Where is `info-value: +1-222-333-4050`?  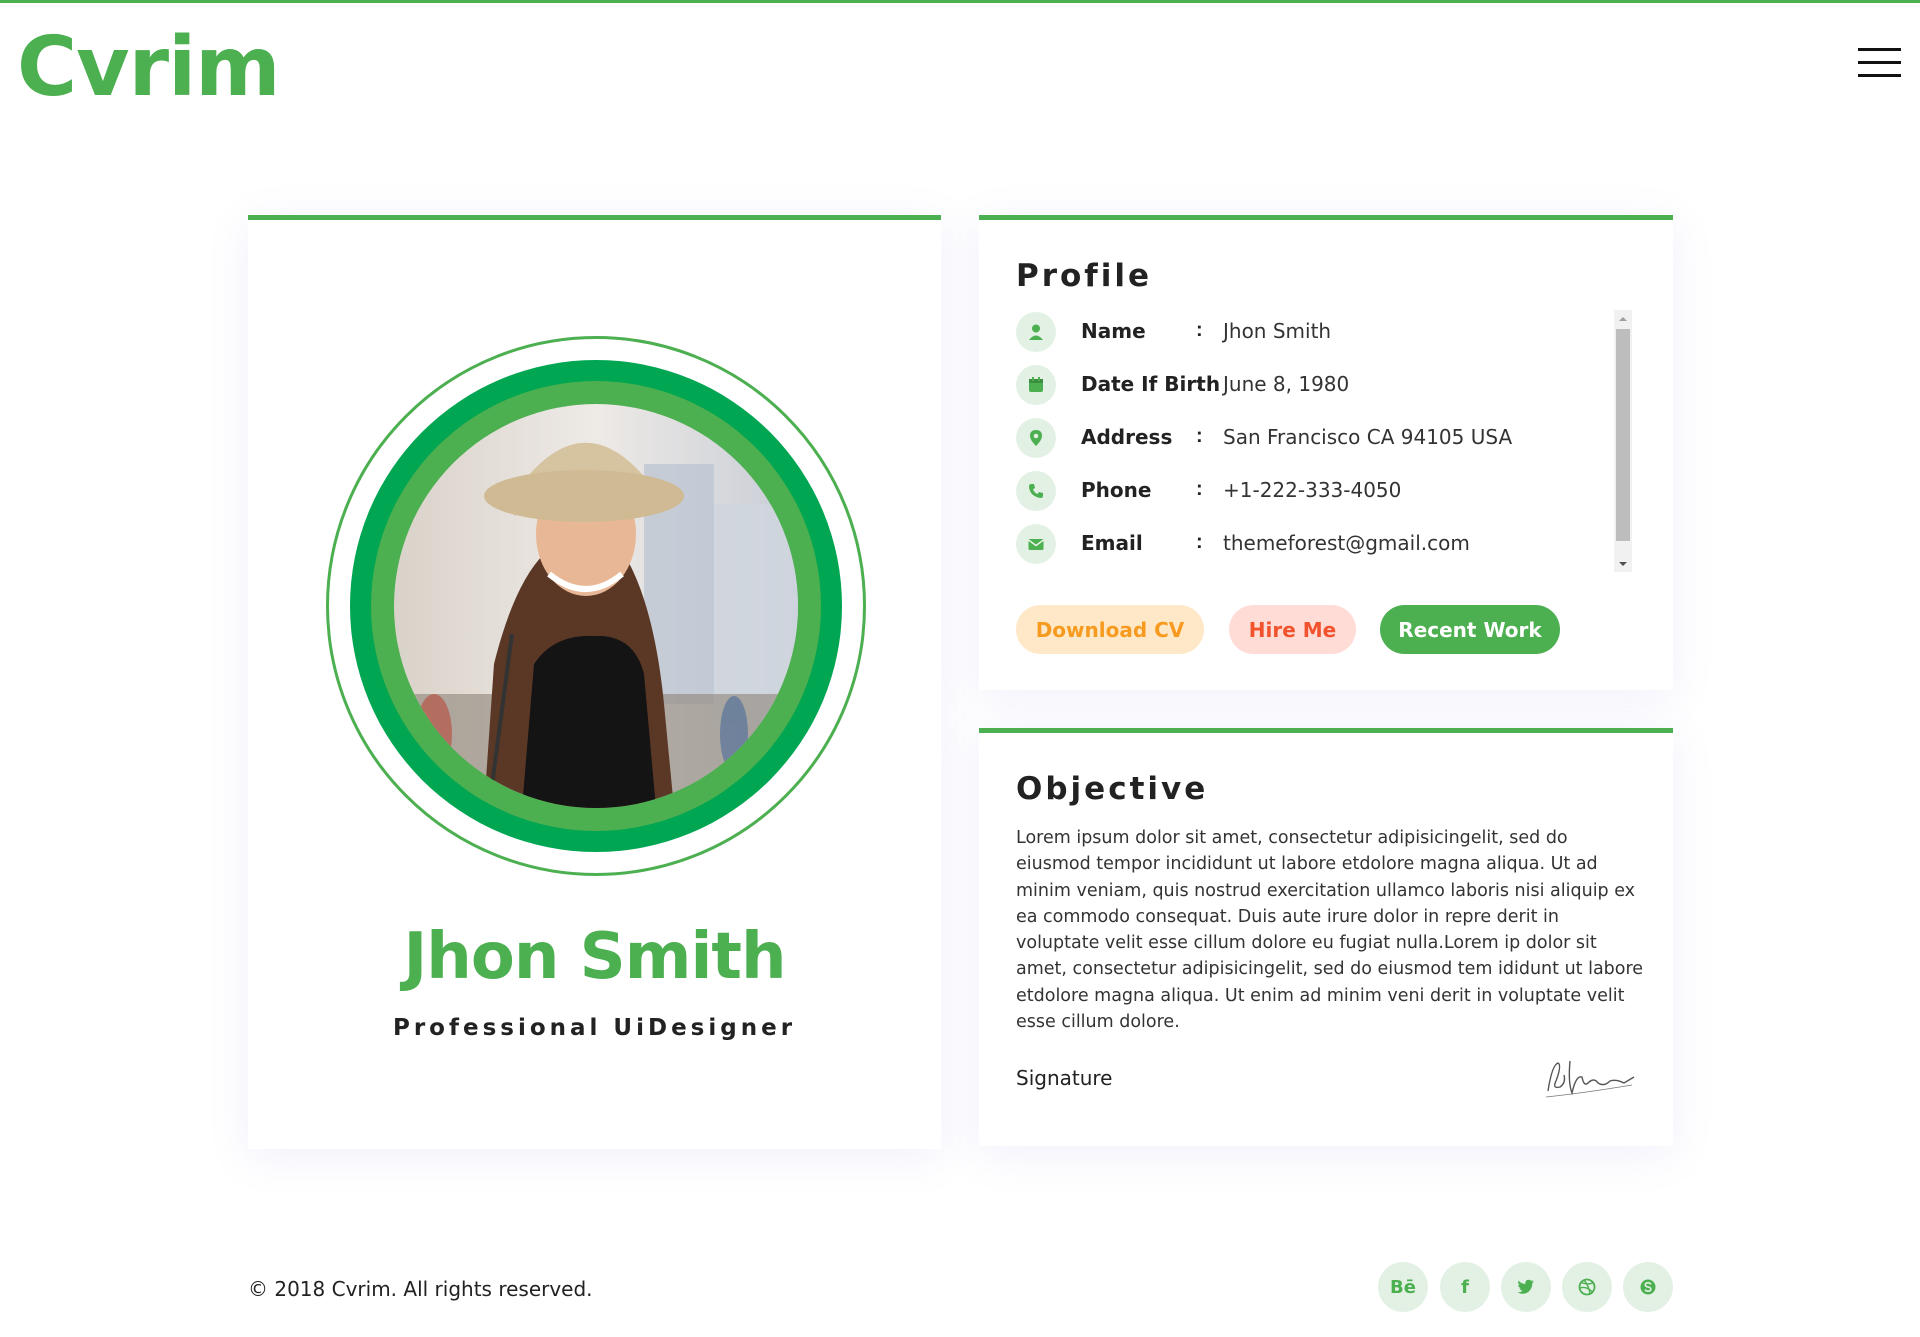 info-value: +1-222-333-4050 is located at coordinates (1312, 490).